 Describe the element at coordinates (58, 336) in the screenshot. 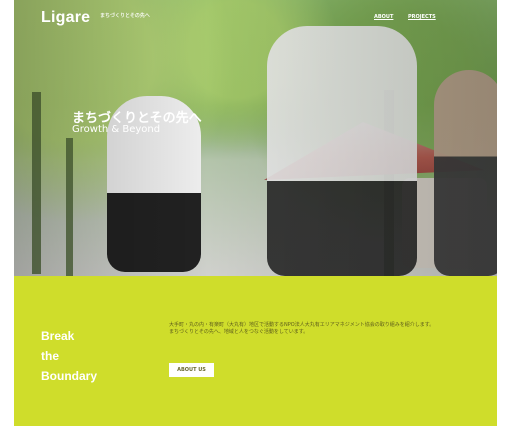

I see `section-heading-line-1: Break` at that location.